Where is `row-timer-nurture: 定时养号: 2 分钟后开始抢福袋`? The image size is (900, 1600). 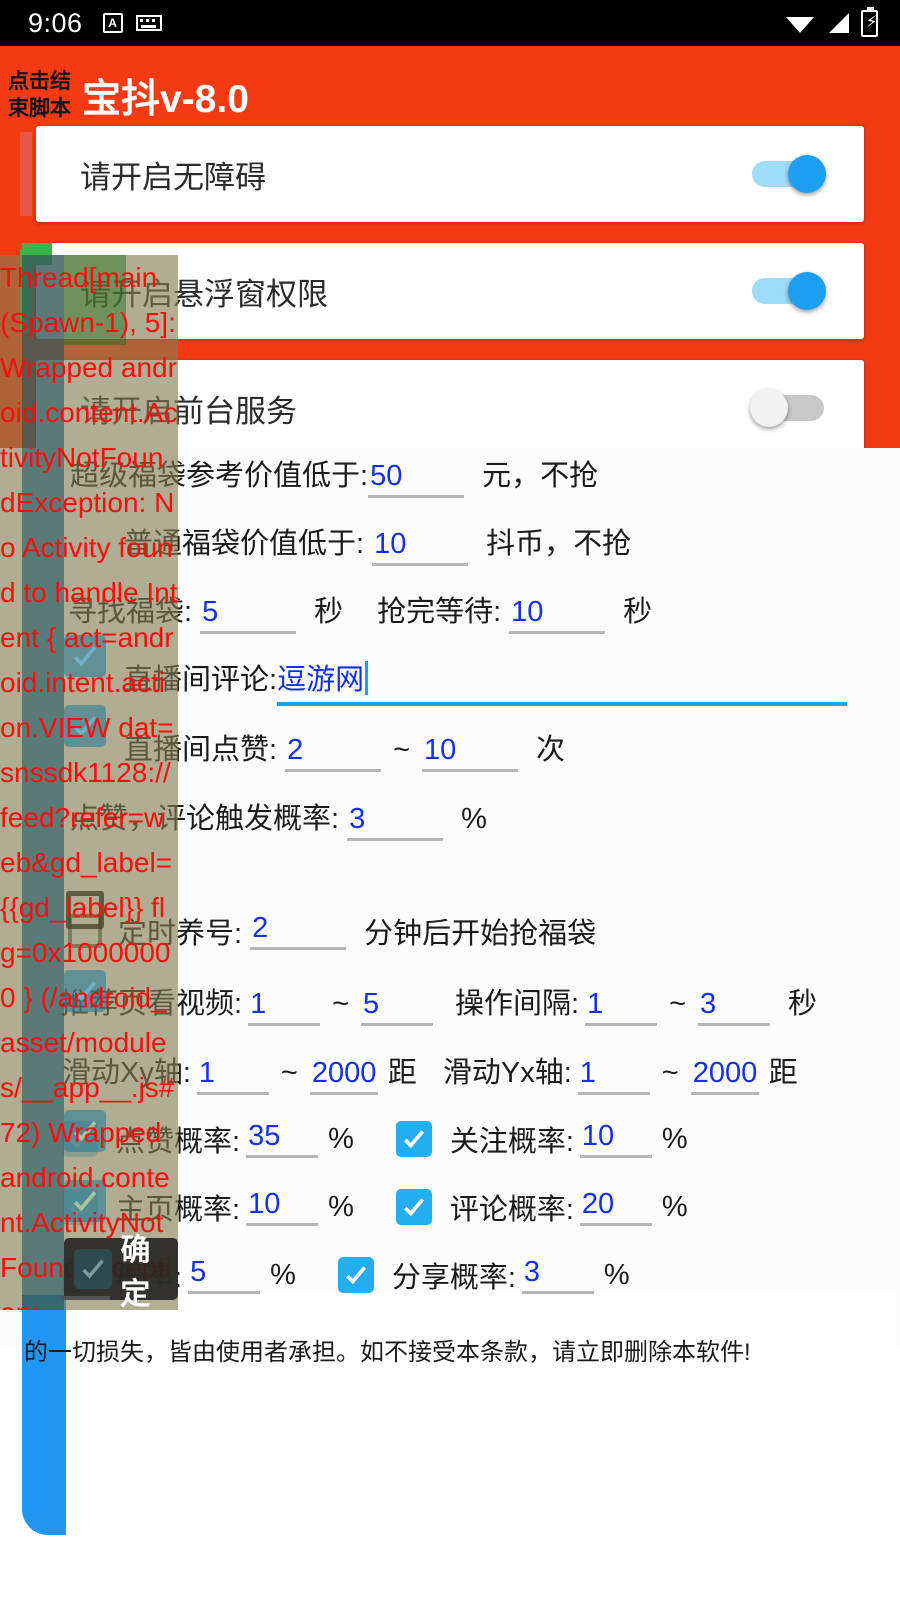 row-timer-nurture: 定时养号: 2 分钟后开始抢福袋 is located at coordinates (484, 931).